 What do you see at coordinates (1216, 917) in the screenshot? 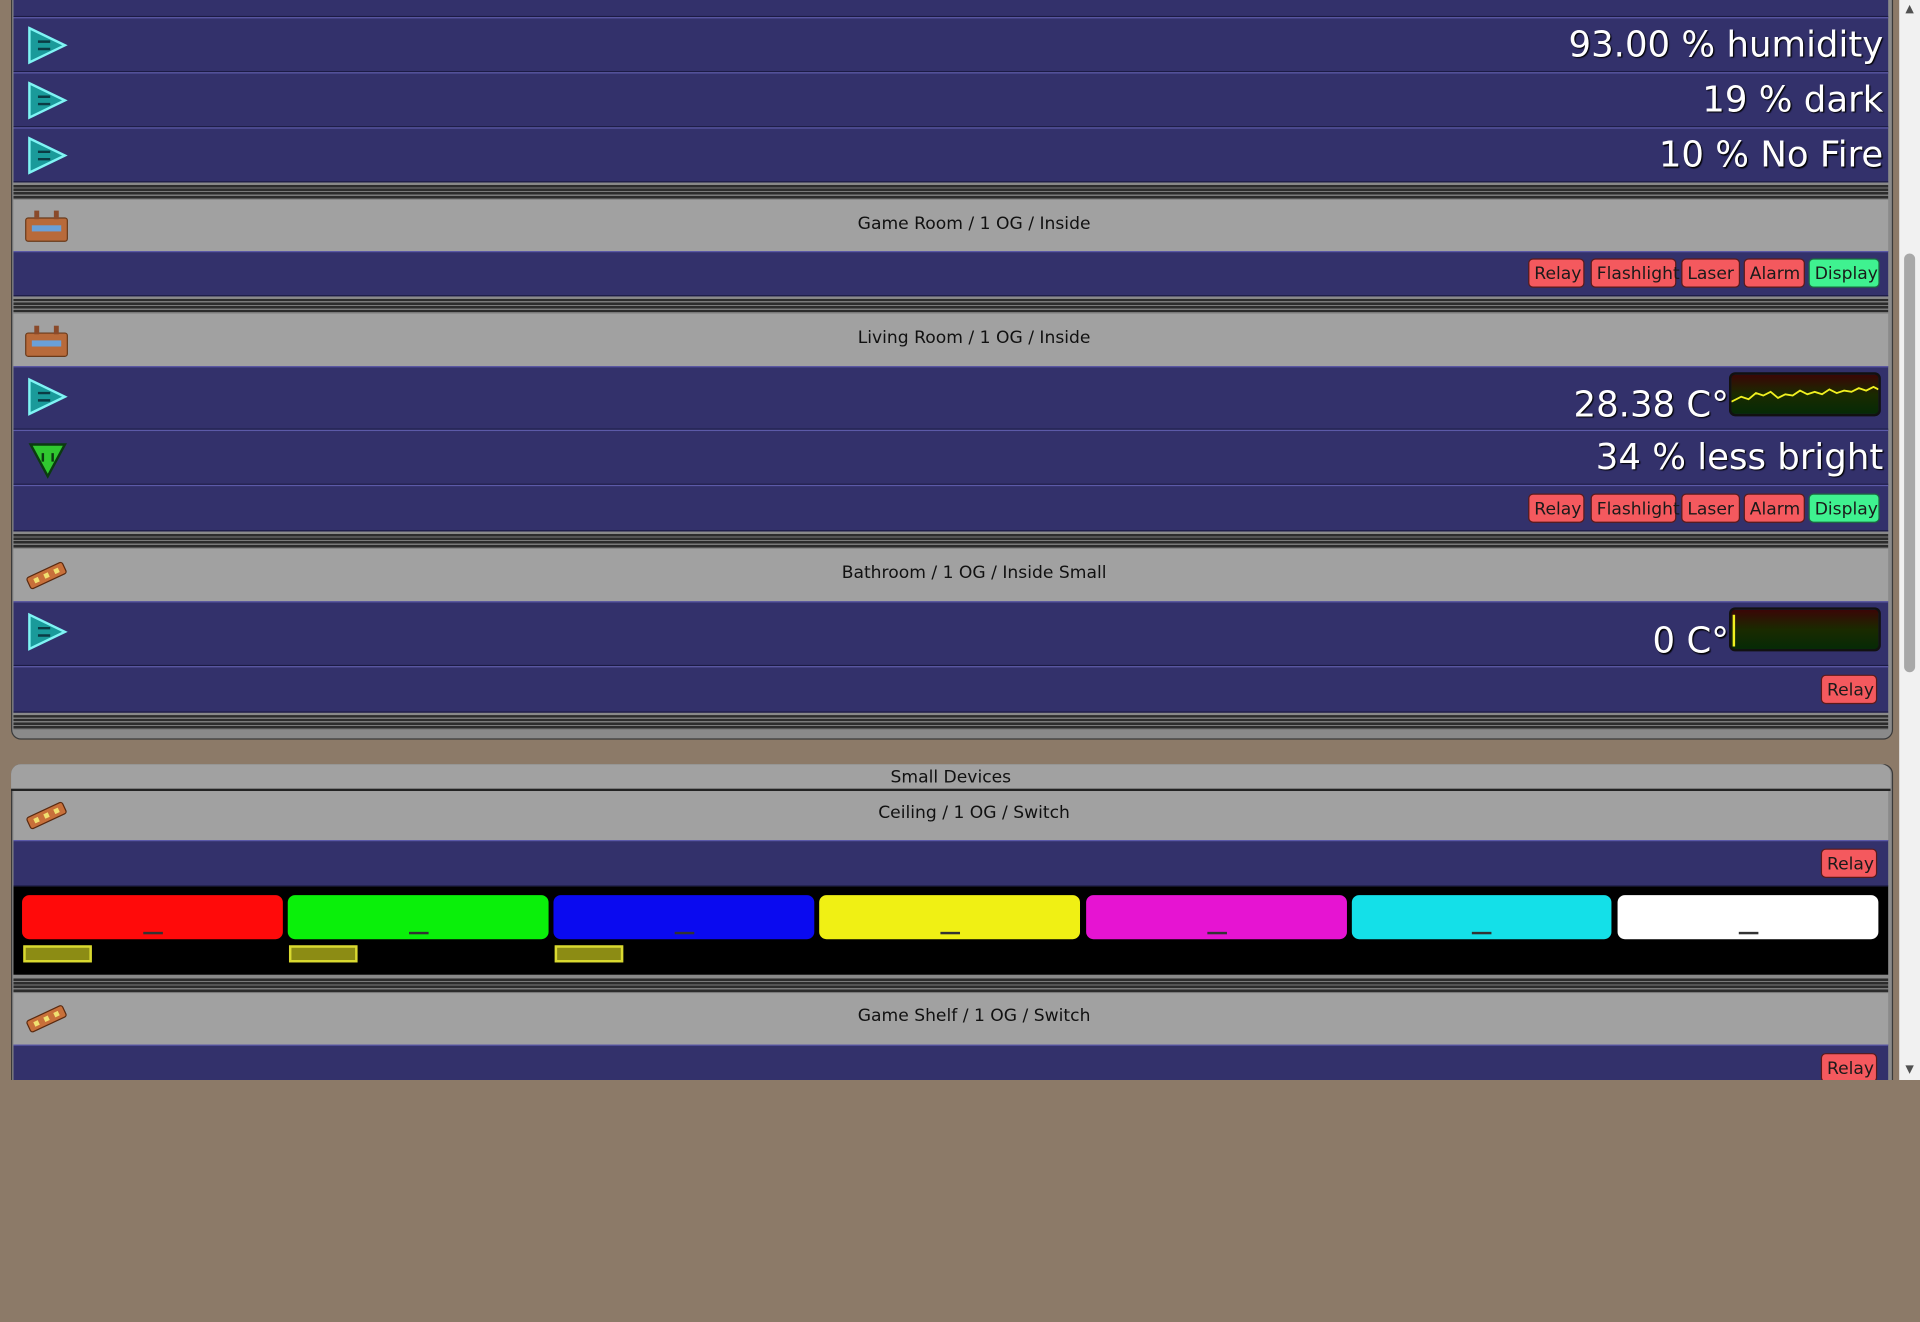
I see `color-button-magenta` at bounding box center [1216, 917].